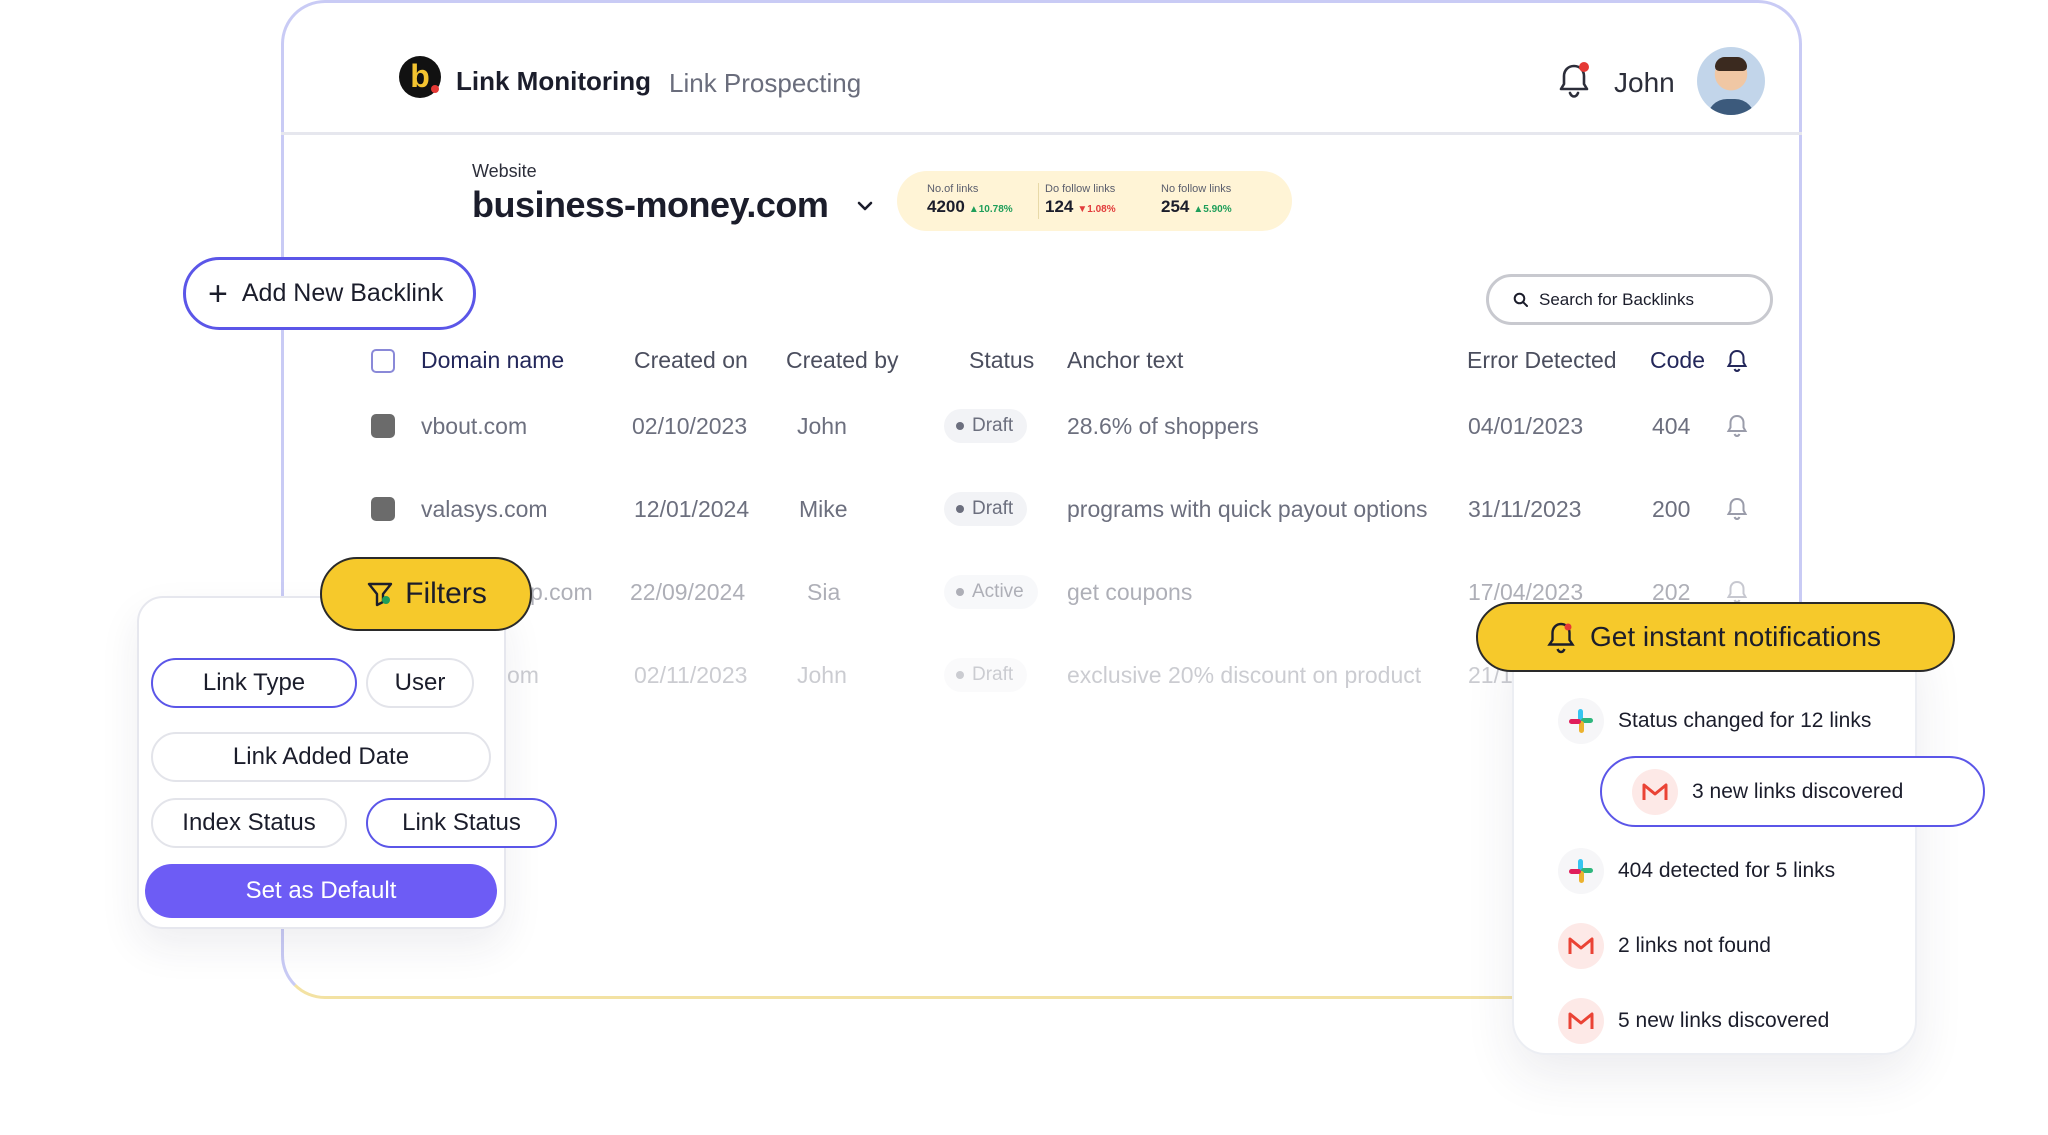 The width and height of the screenshot is (2048, 1135). What do you see at coordinates (1671, 509) in the screenshot?
I see `cell-code: 200` at bounding box center [1671, 509].